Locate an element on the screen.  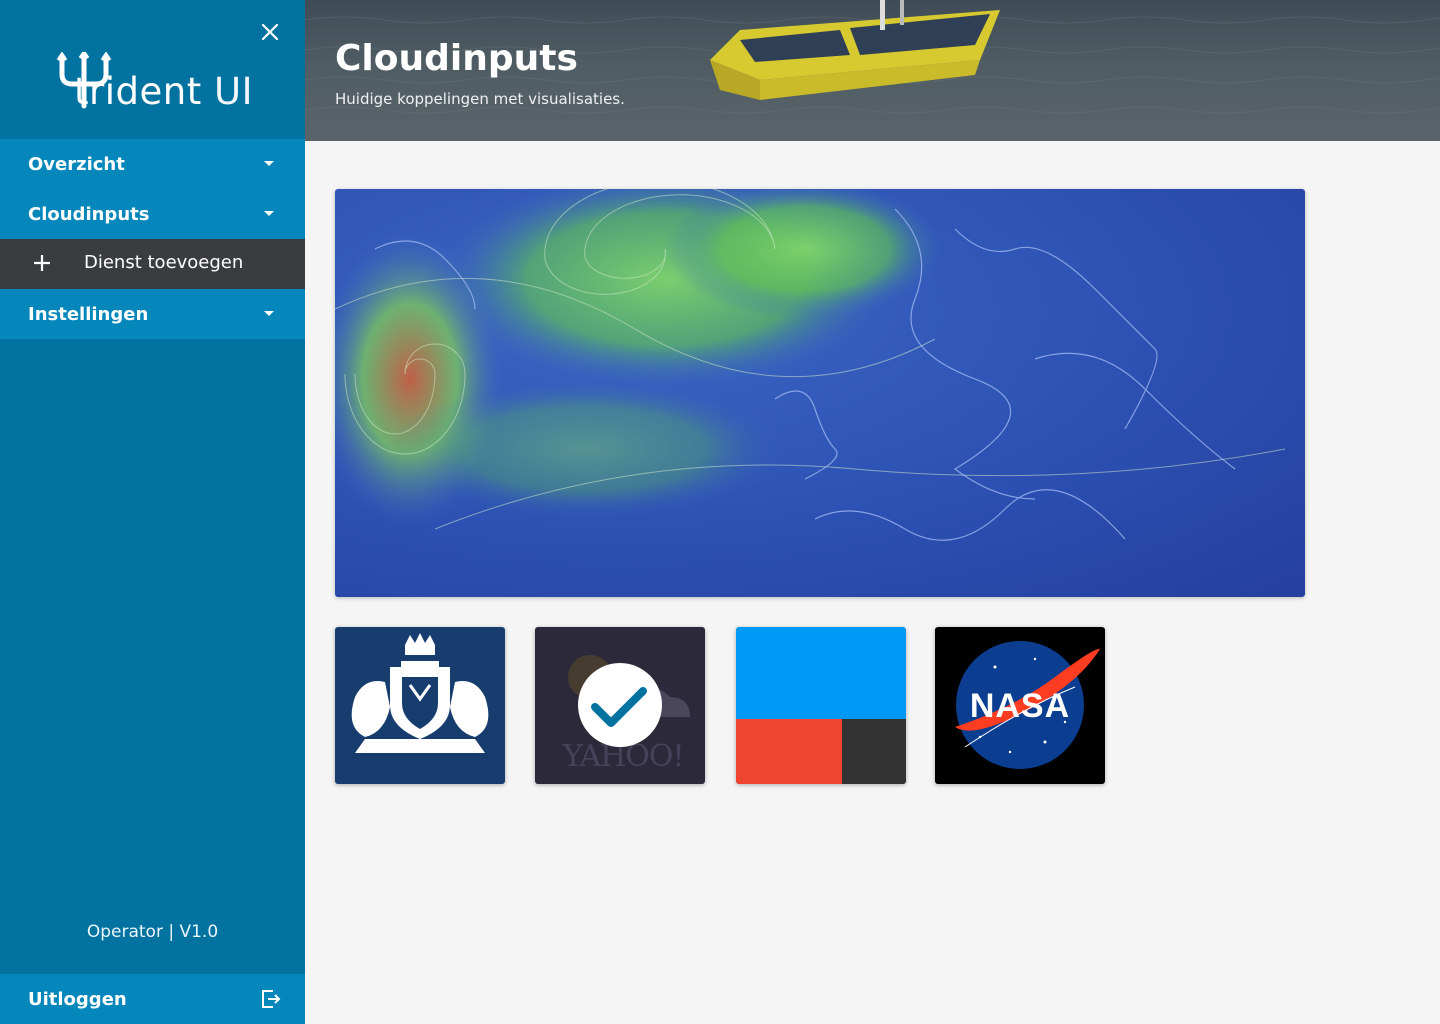
app-logo: trident UI is located at coordinates (163, 91).